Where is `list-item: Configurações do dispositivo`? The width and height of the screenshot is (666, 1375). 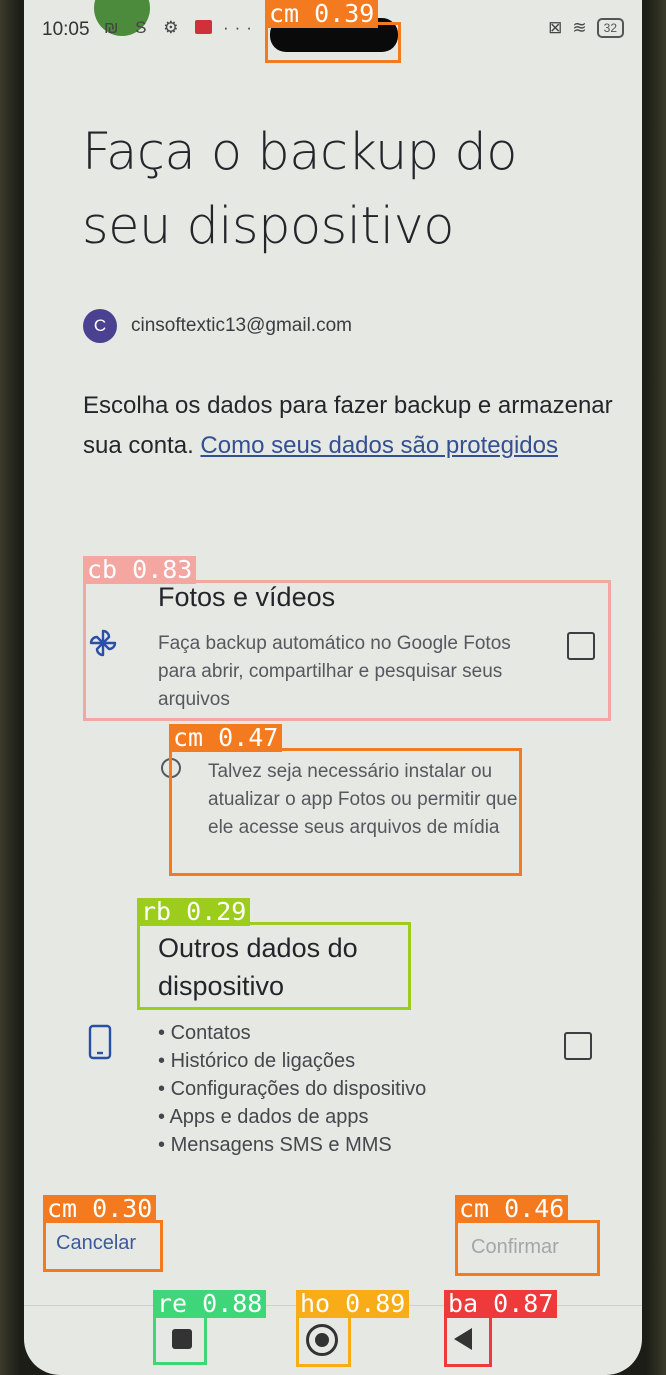 list-item: Configurações do dispositivo is located at coordinates (292, 1089).